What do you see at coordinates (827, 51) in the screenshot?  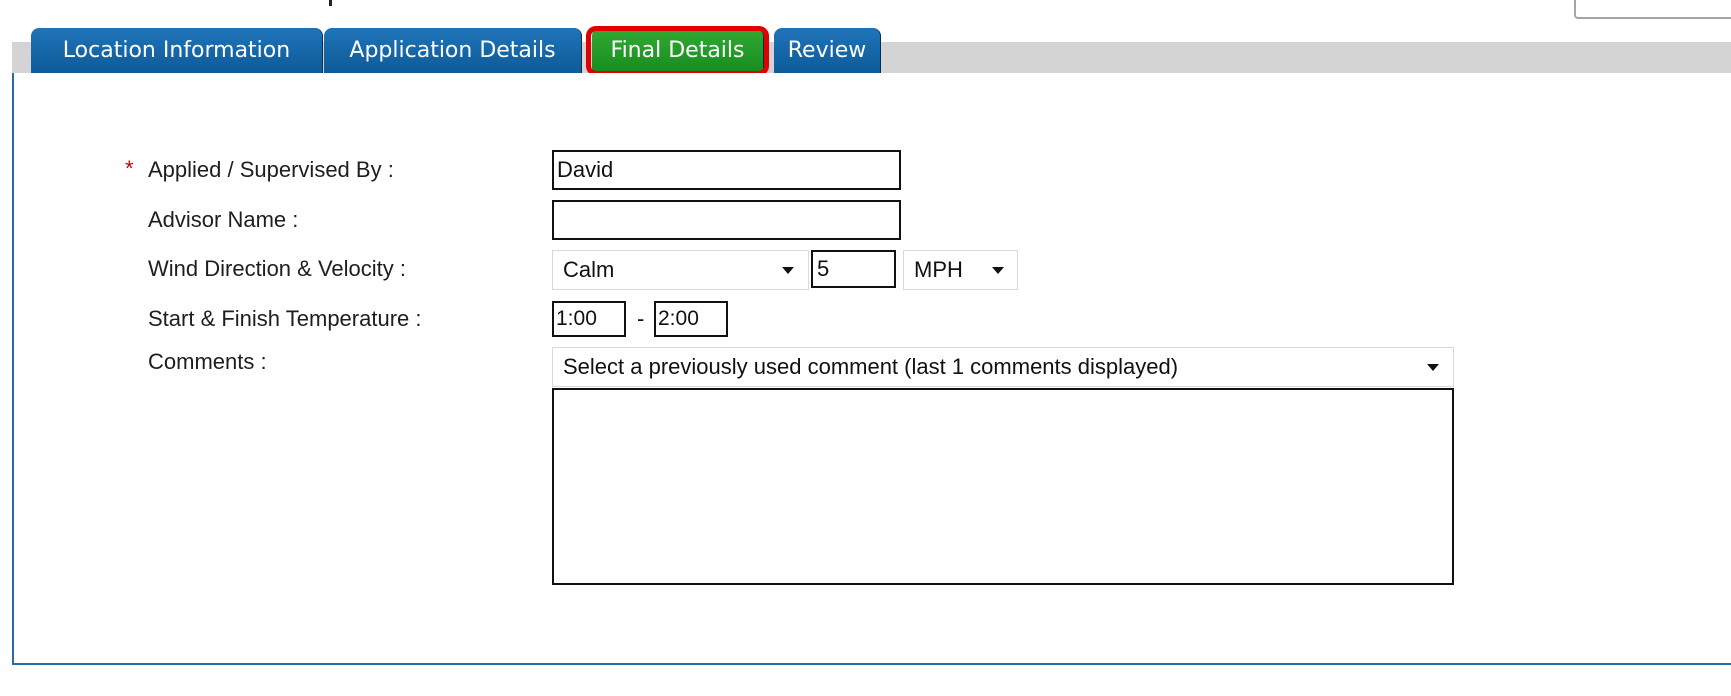 I see `tab-review: Review` at bounding box center [827, 51].